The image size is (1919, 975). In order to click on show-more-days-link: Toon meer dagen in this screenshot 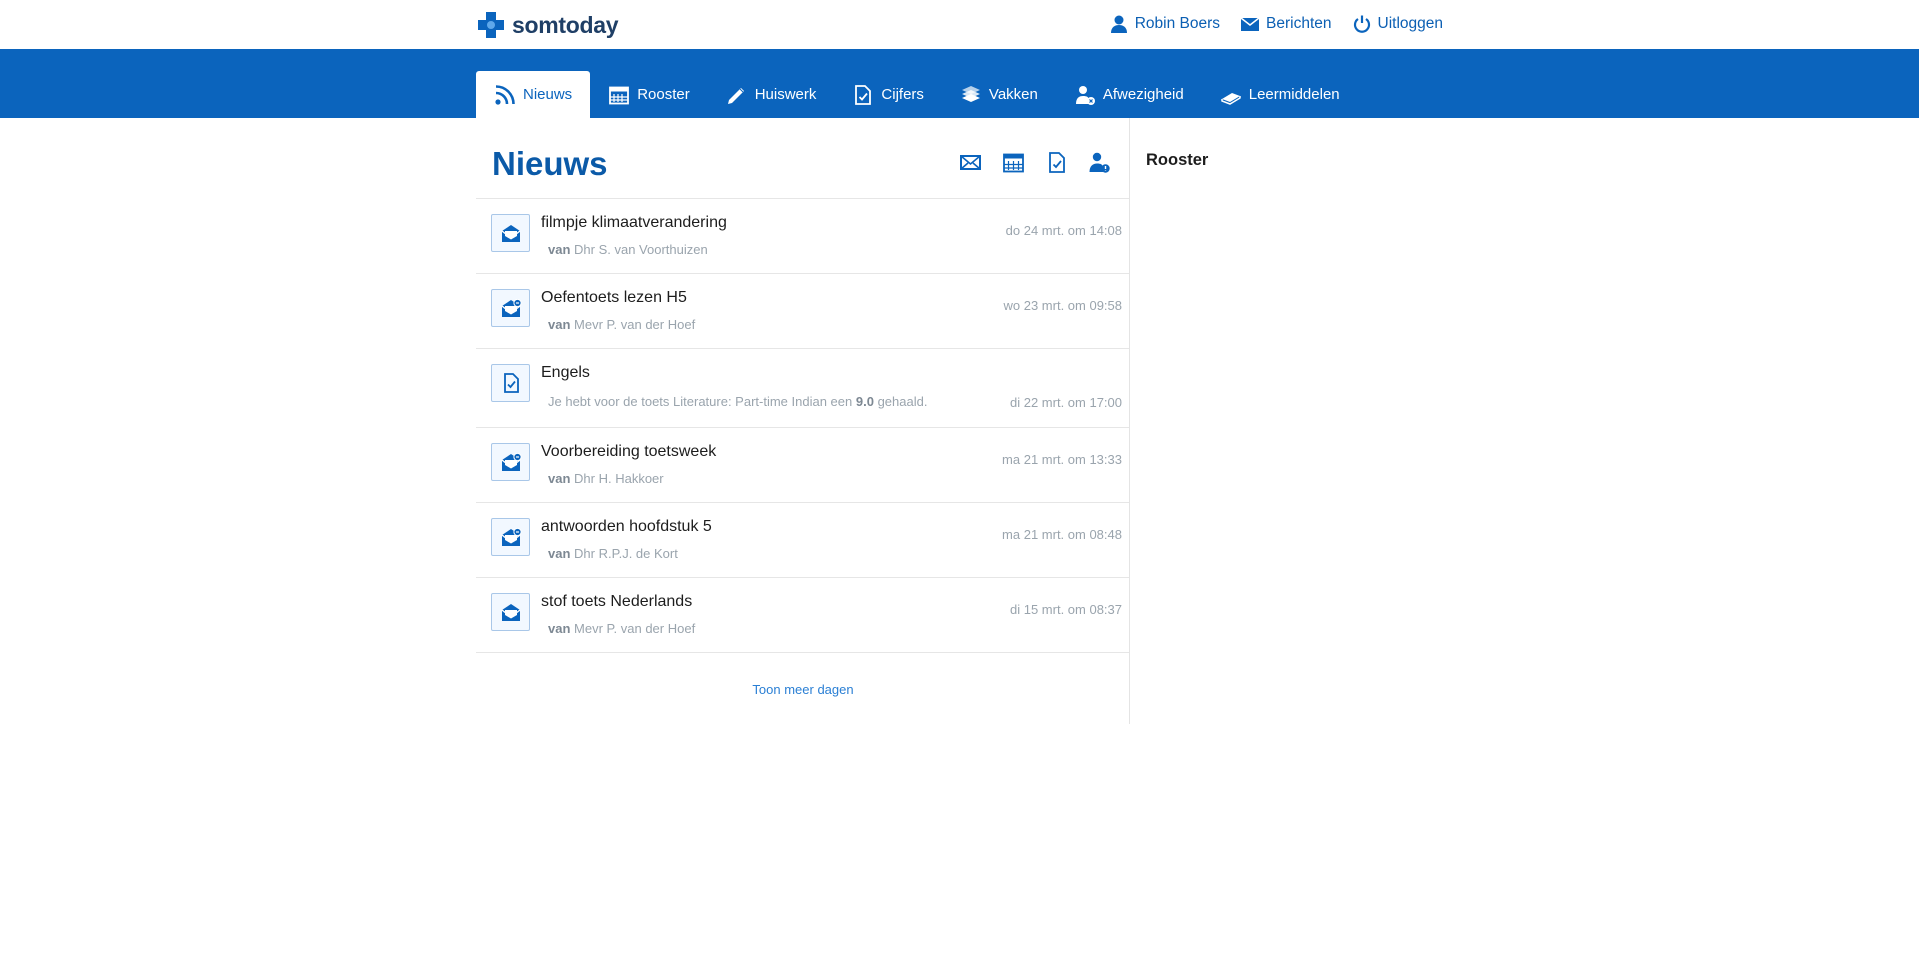, I will do `click(803, 689)`.